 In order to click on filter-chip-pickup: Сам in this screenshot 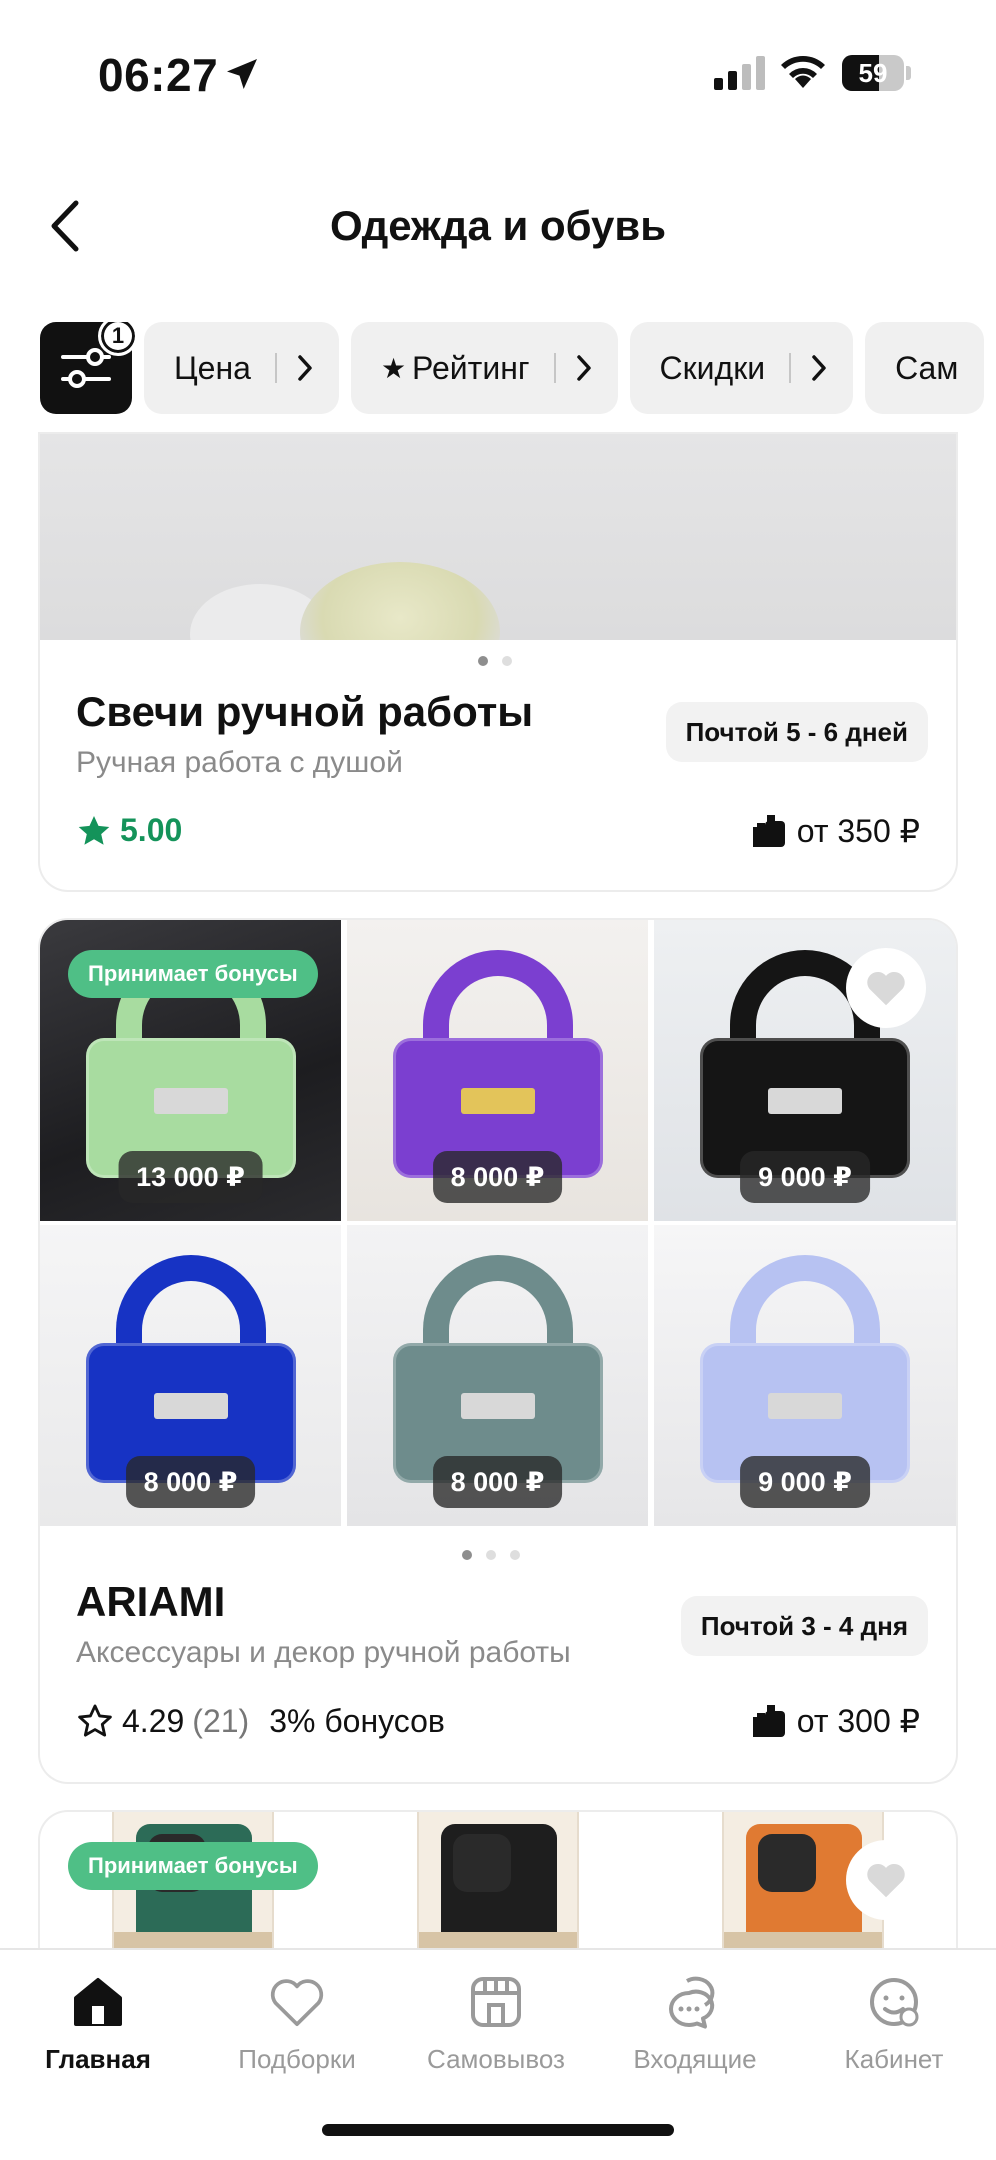, I will do `click(925, 368)`.